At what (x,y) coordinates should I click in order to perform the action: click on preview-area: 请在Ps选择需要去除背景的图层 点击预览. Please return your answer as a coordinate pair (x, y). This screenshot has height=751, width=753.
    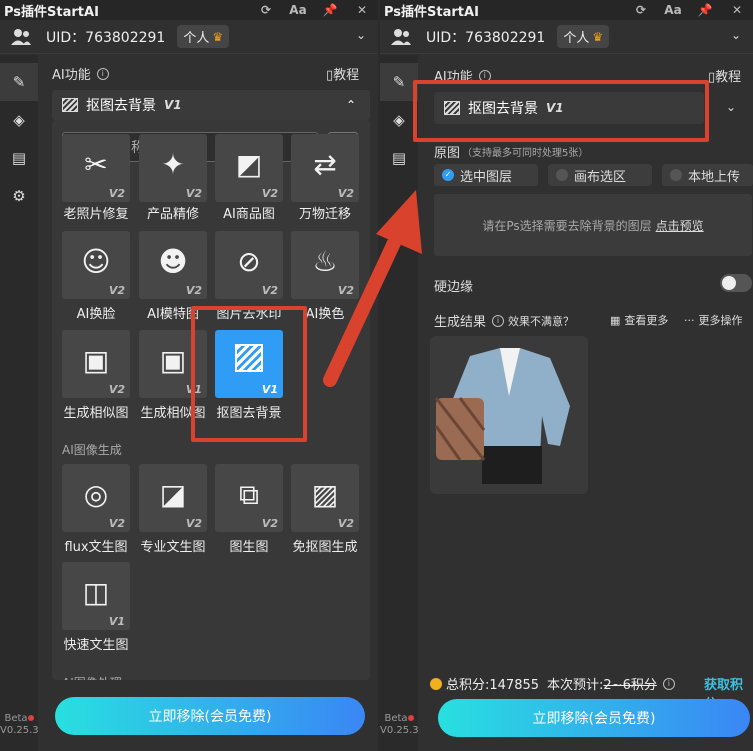
    Looking at the image, I should click on (593, 225).